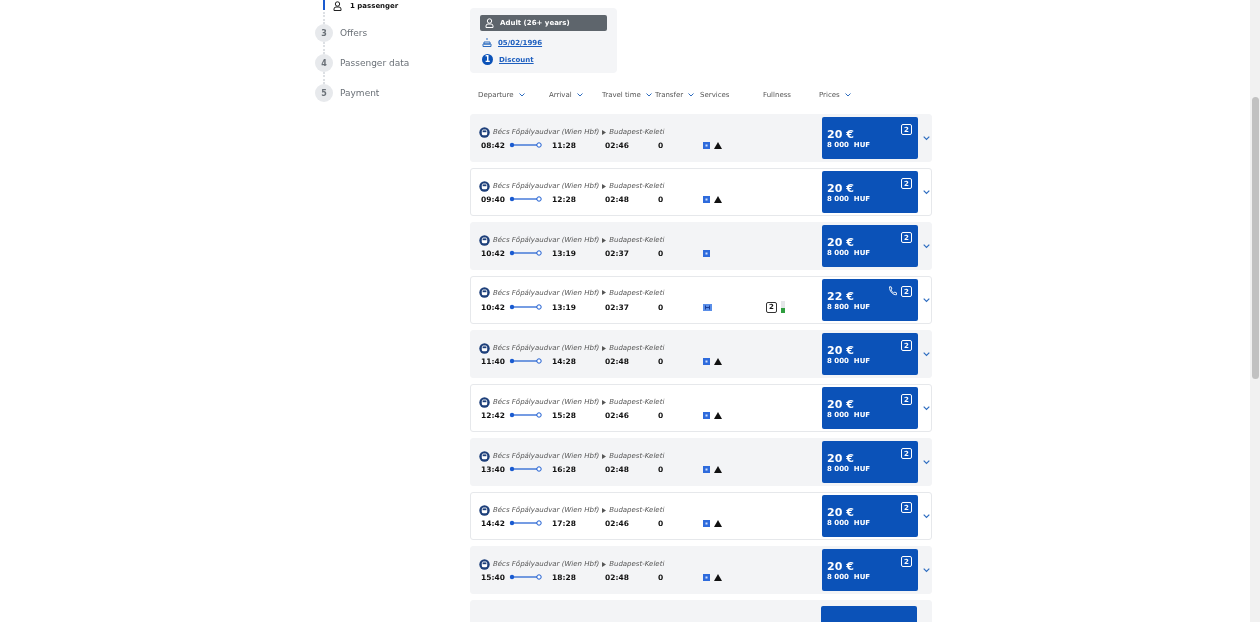 The image size is (1260, 622). Describe the element at coordinates (375, 63) in the screenshot. I see `step-label: Passenger data` at that location.